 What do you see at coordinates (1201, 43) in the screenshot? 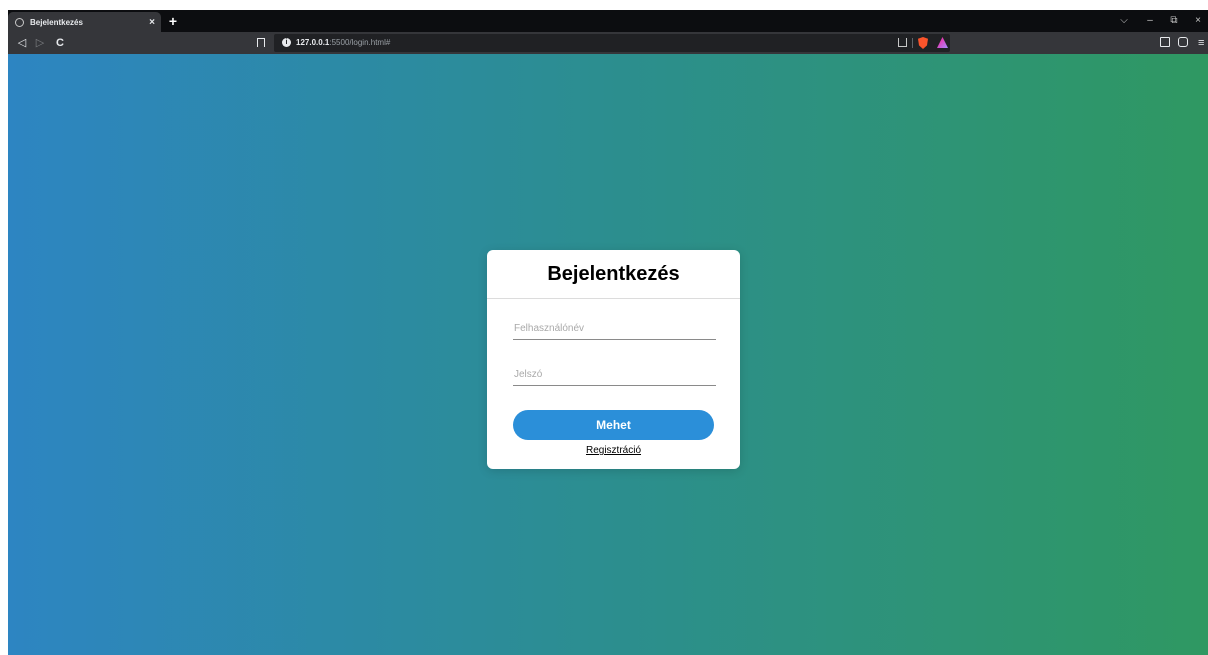
I see `menu-icon: ≡` at bounding box center [1201, 43].